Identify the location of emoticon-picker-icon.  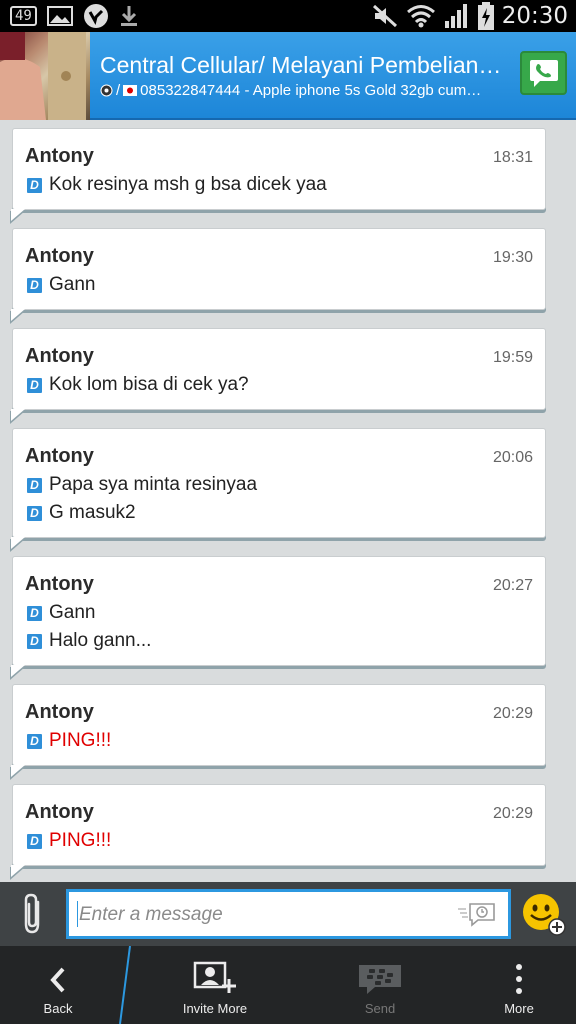
(544, 914).